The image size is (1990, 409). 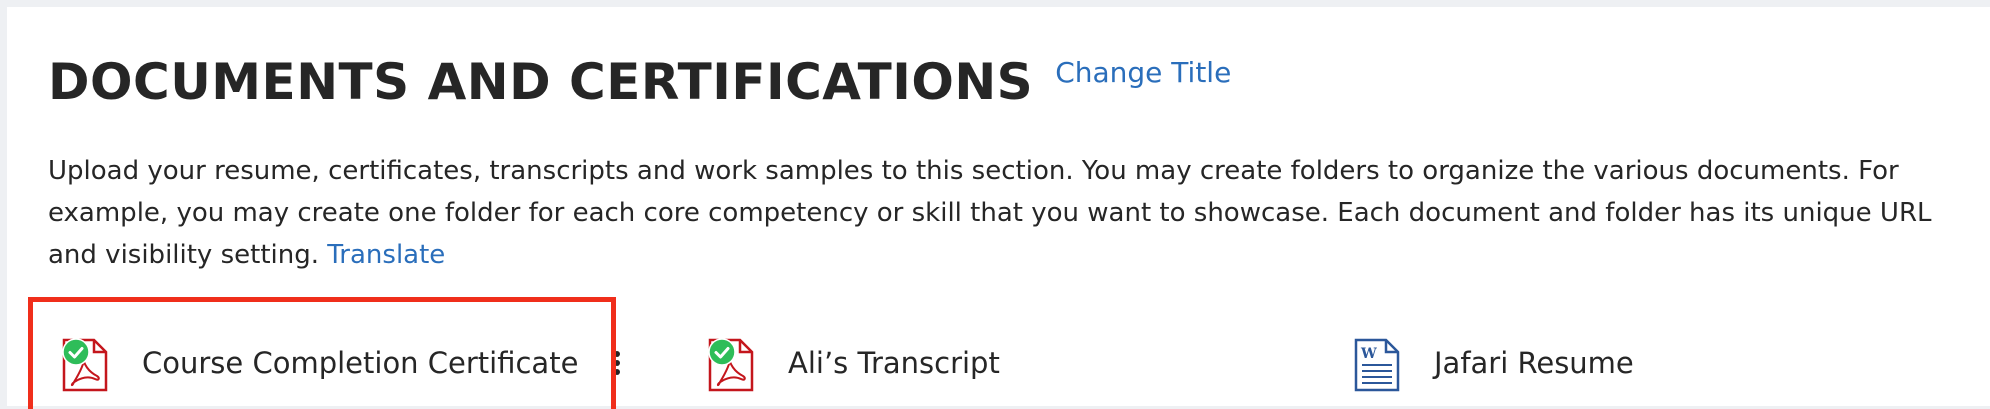 I want to click on more-options-icon, so click(x=617, y=363).